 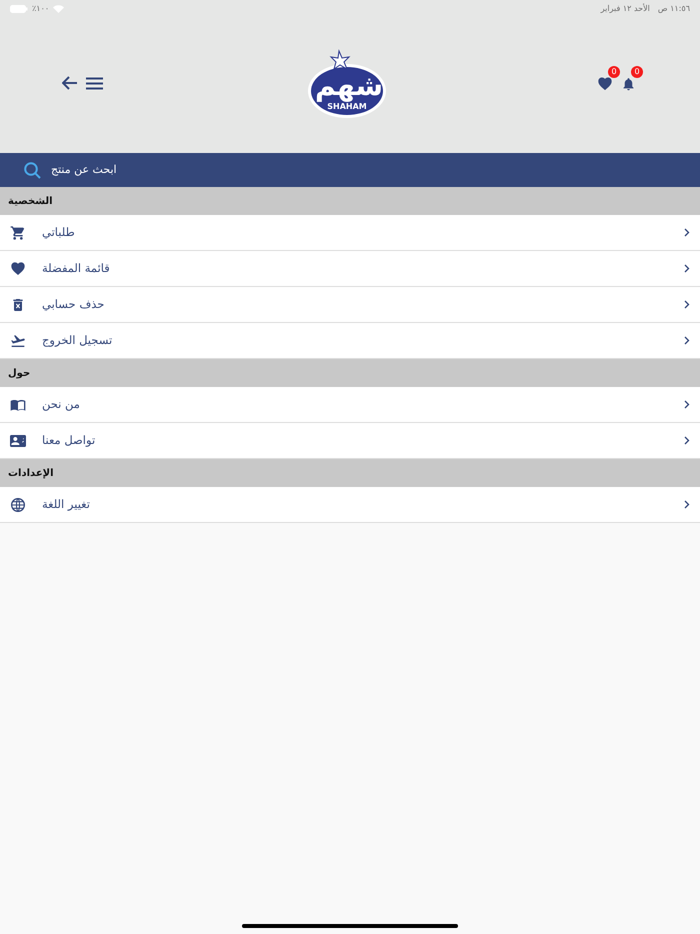 What do you see at coordinates (350, 269) in the screenshot?
I see `menu-item: قائمة المفضلة` at bounding box center [350, 269].